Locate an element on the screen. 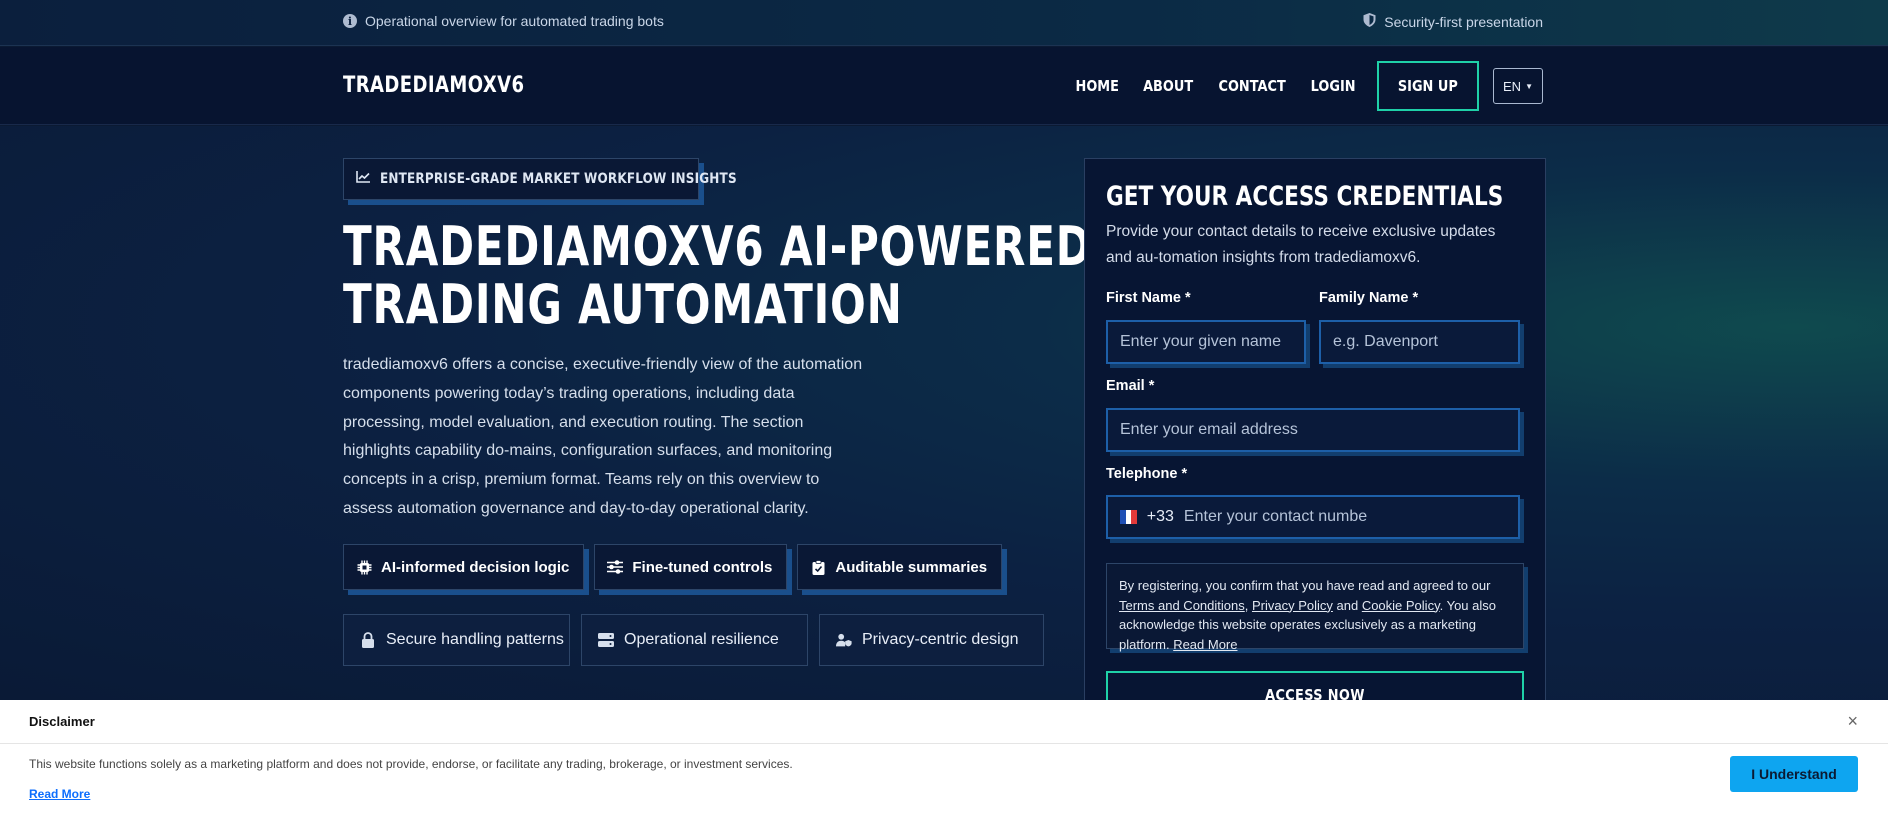  disclaimer-header: Disclaimer × is located at coordinates (944, 722).